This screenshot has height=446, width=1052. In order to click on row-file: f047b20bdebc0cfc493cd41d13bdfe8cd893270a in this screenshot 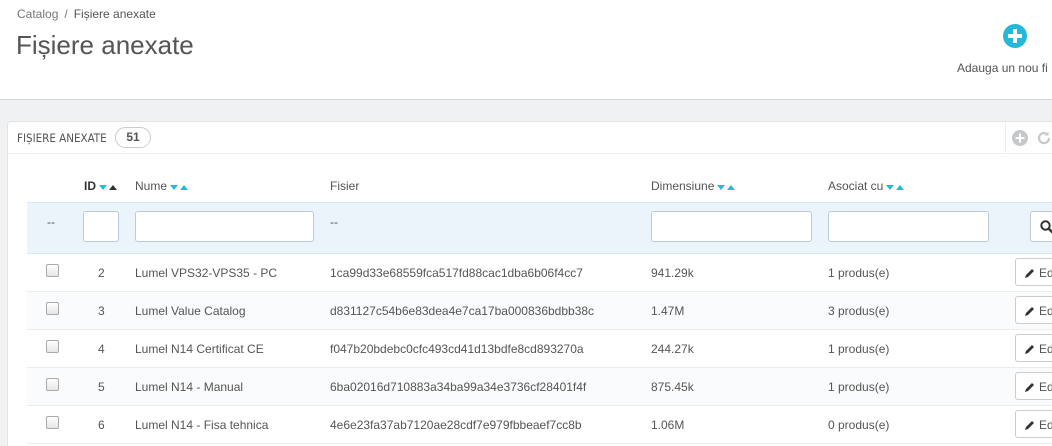, I will do `click(457, 349)`.